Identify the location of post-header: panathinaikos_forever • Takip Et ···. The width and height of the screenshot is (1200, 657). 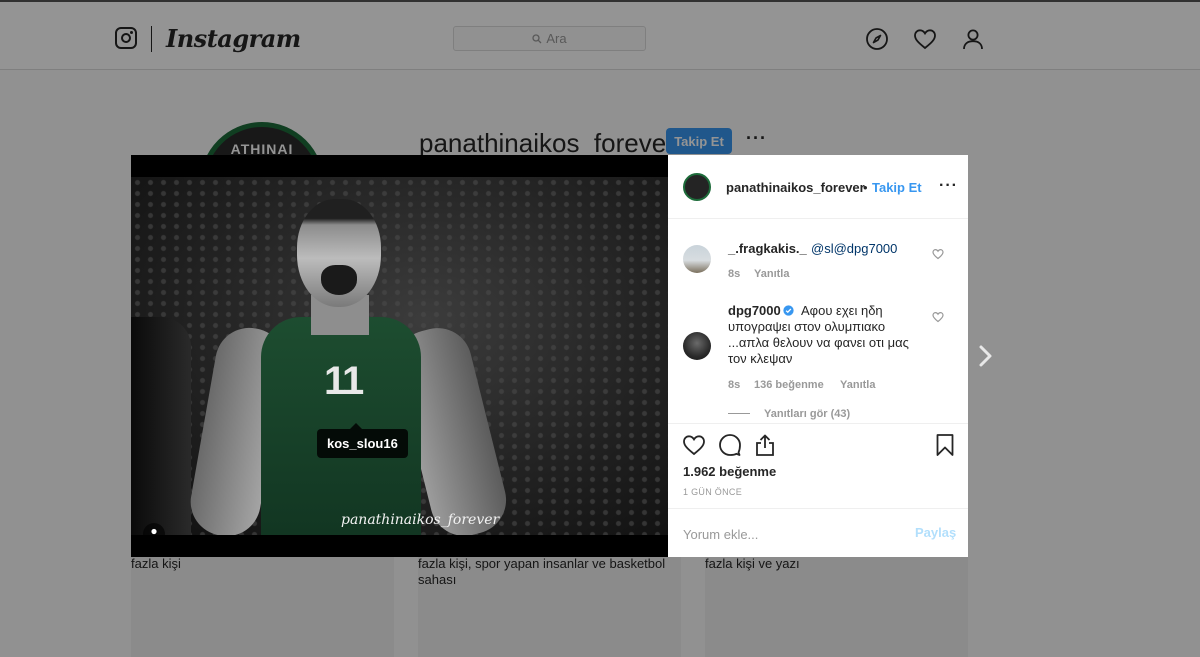
(818, 187).